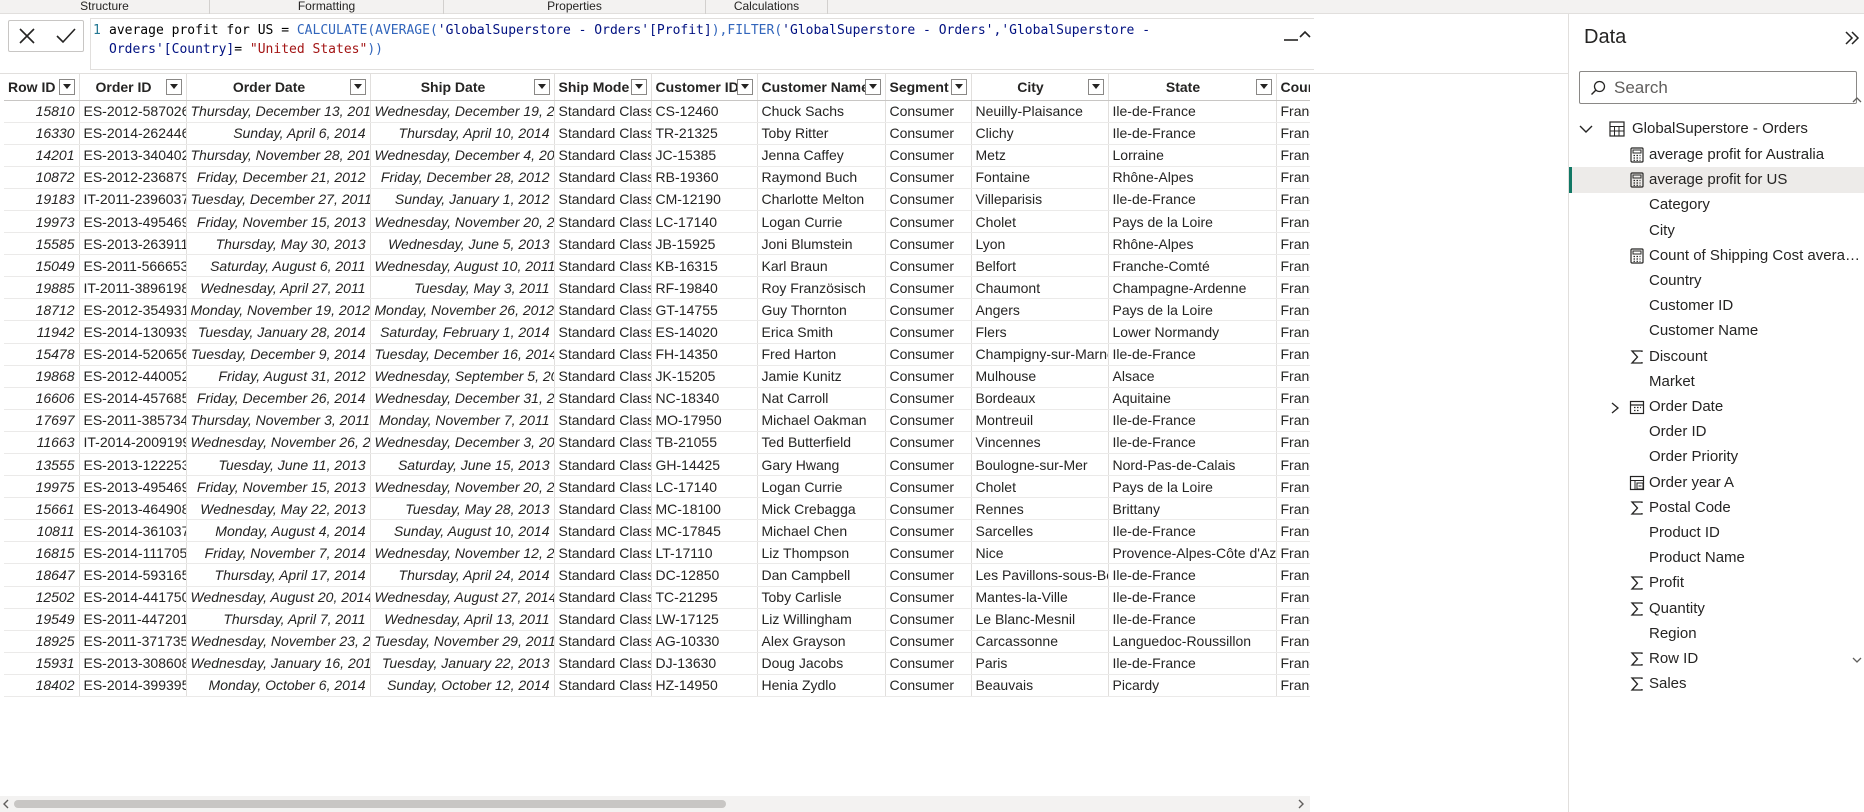  I want to click on column-header-customer-id: Customer ID, so click(704, 87).